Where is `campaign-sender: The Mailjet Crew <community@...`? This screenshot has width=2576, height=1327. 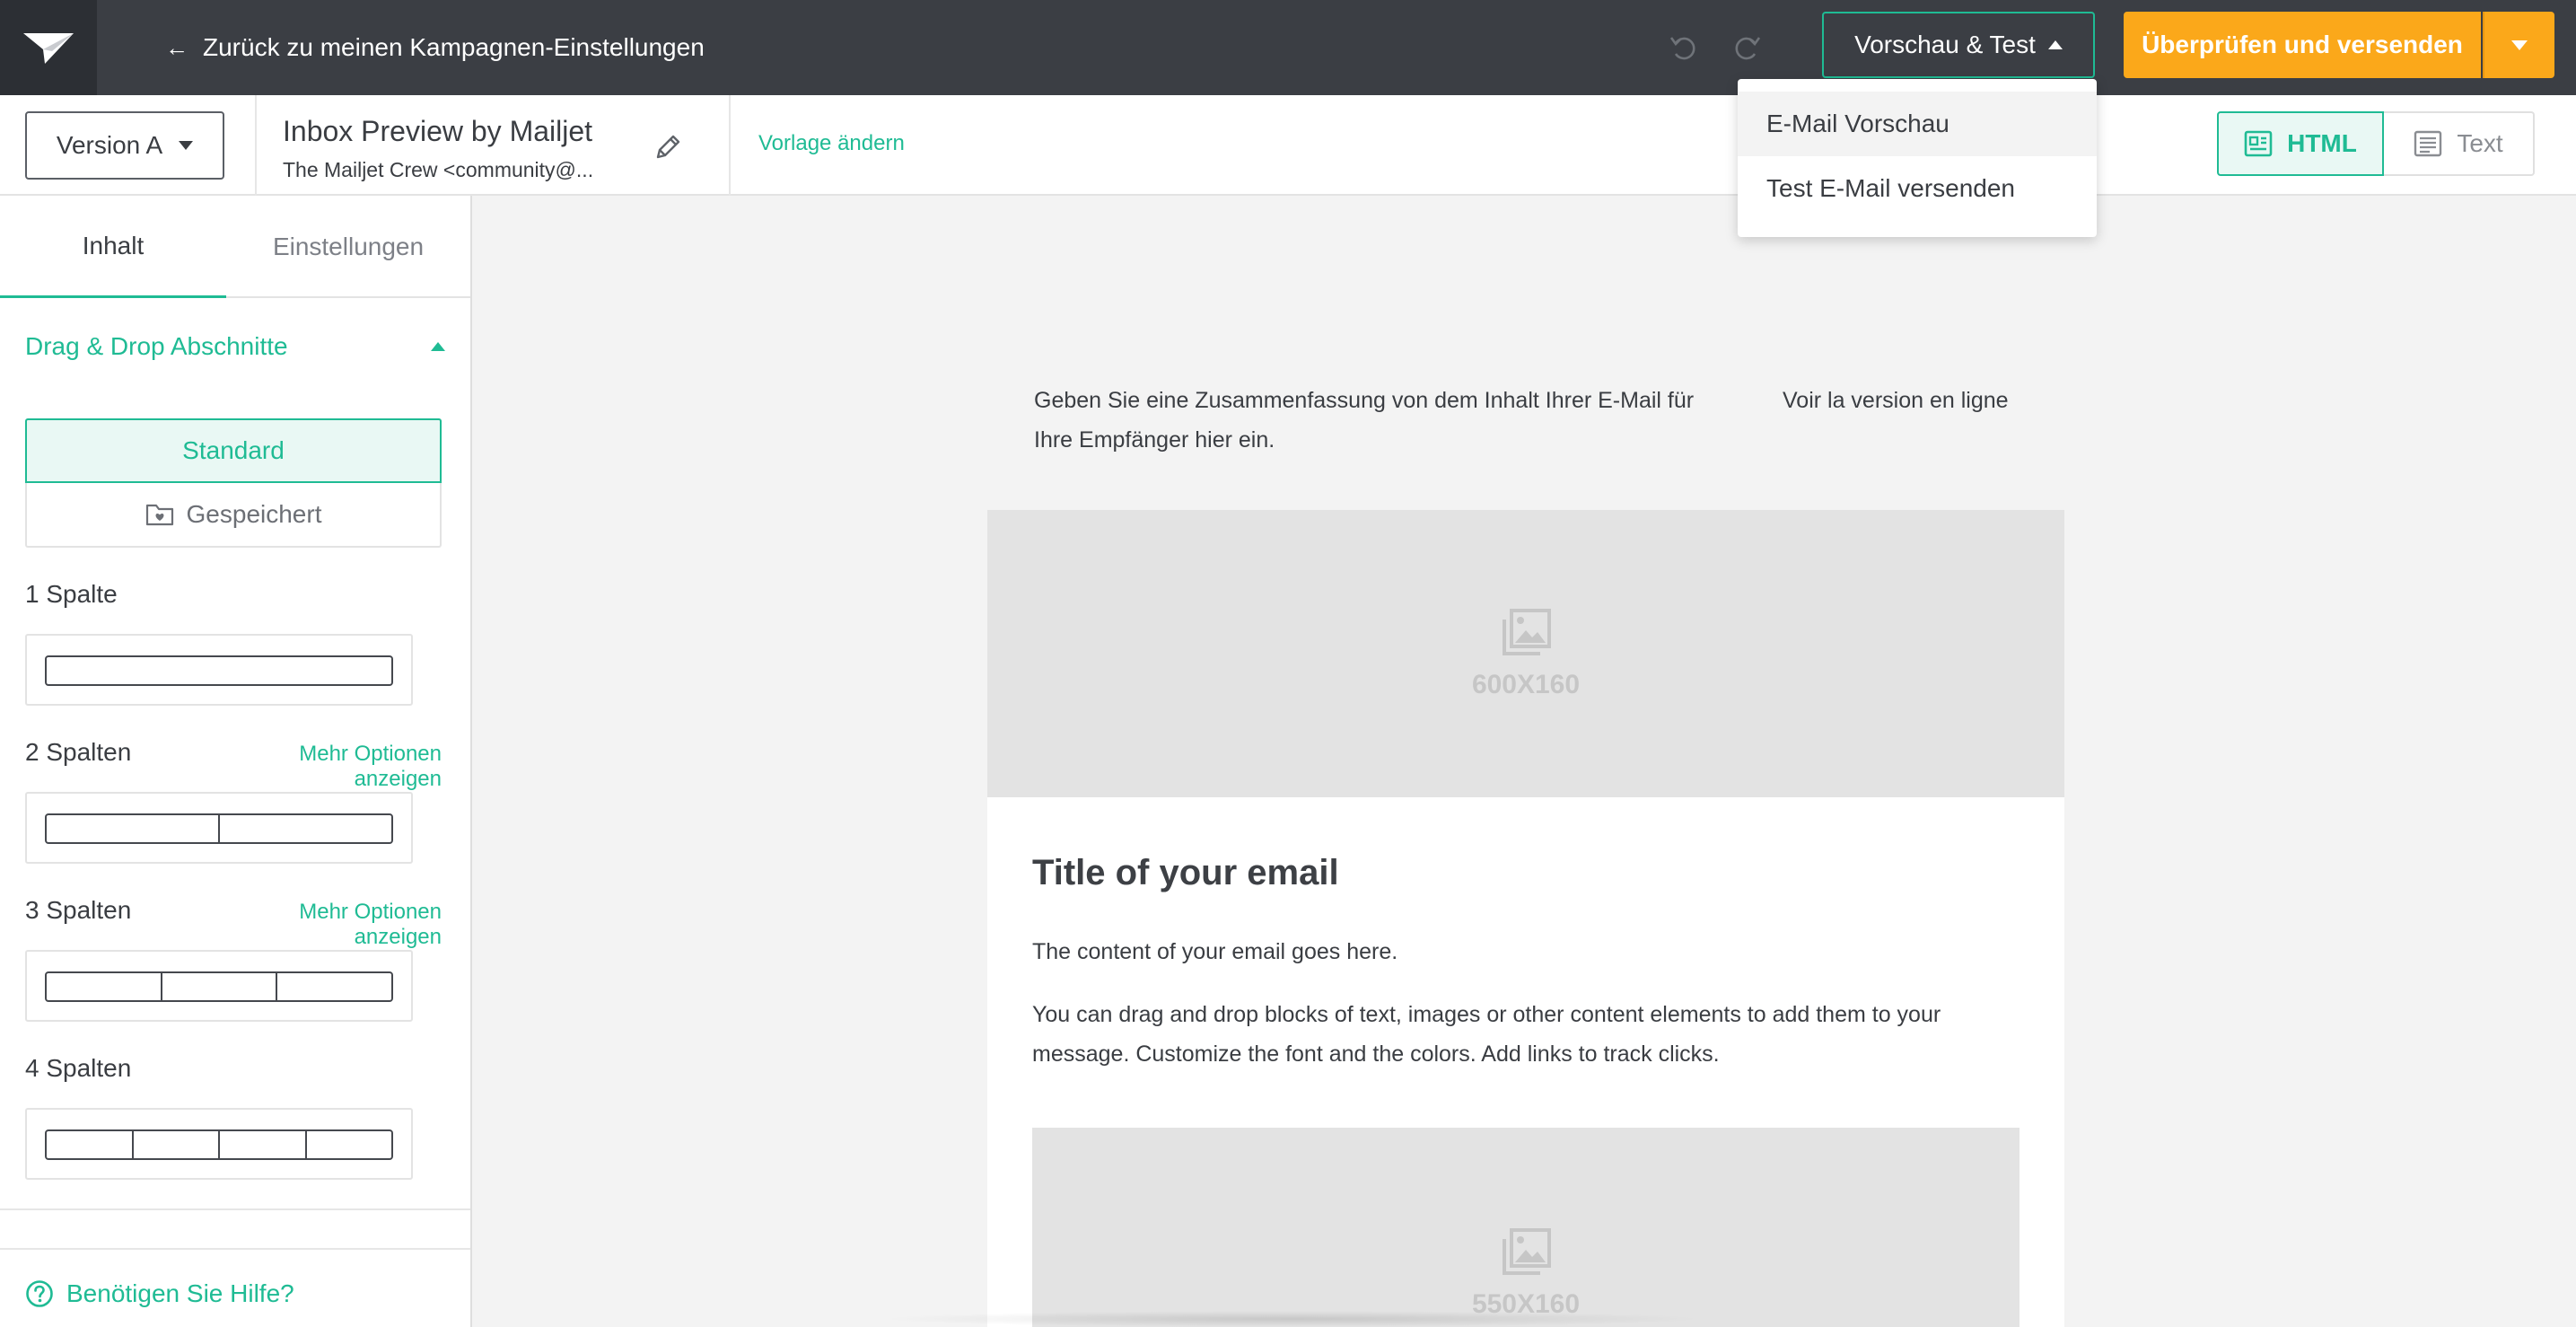 campaign-sender: The Mailjet Crew <community@... is located at coordinates (438, 169).